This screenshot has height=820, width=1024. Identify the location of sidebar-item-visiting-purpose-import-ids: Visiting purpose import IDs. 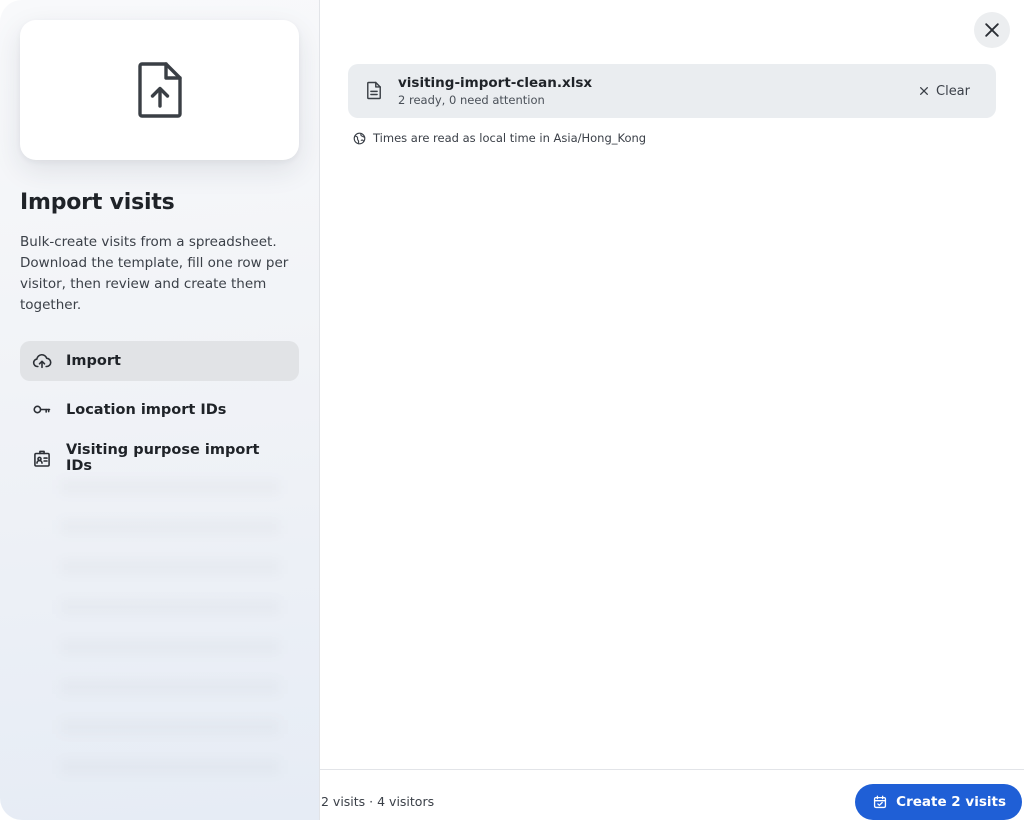
(159, 458).